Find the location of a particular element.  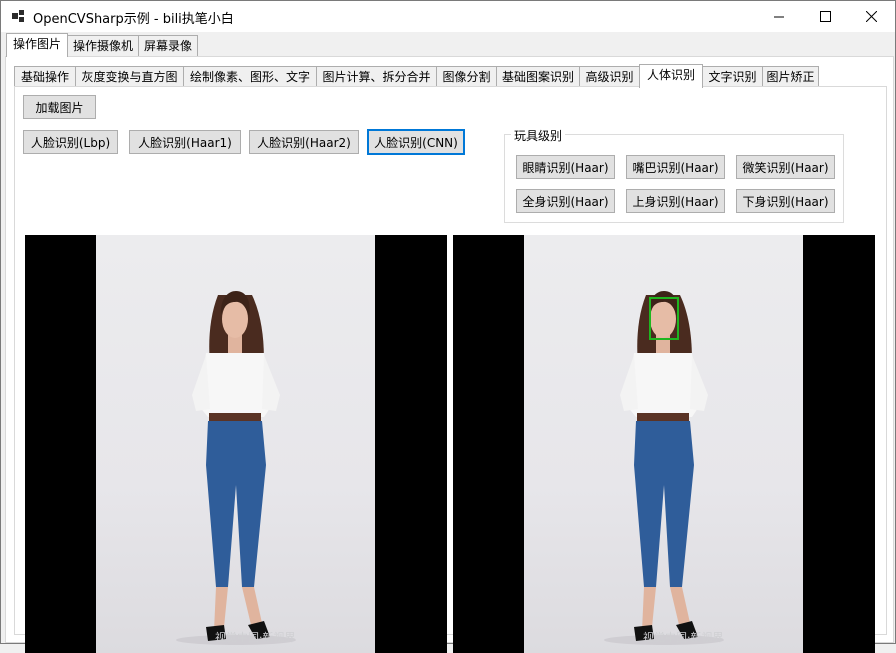

minimize-icon is located at coordinates (778, 17).